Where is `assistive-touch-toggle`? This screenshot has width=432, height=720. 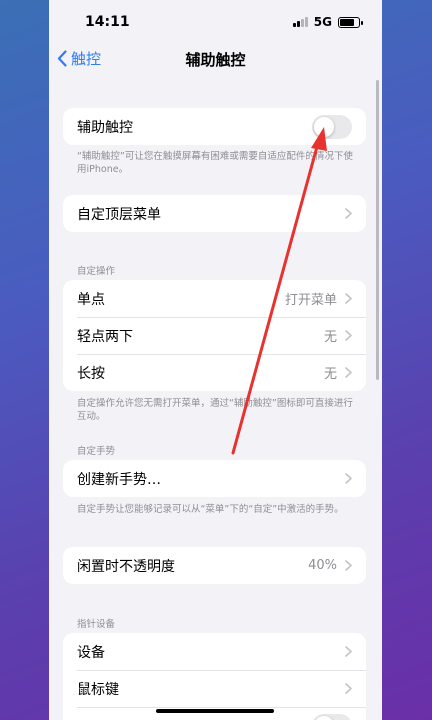 assistive-touch-toggle is located at coordinates (332, 126).